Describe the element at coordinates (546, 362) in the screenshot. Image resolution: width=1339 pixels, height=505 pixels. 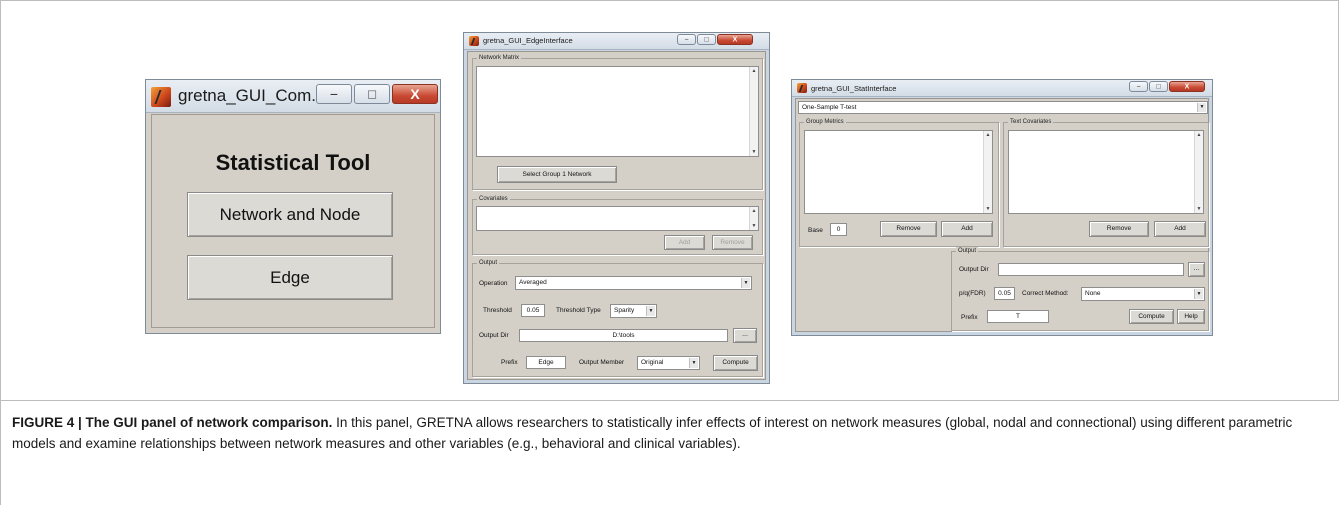
I see `prefix-input: Edge` at that location.